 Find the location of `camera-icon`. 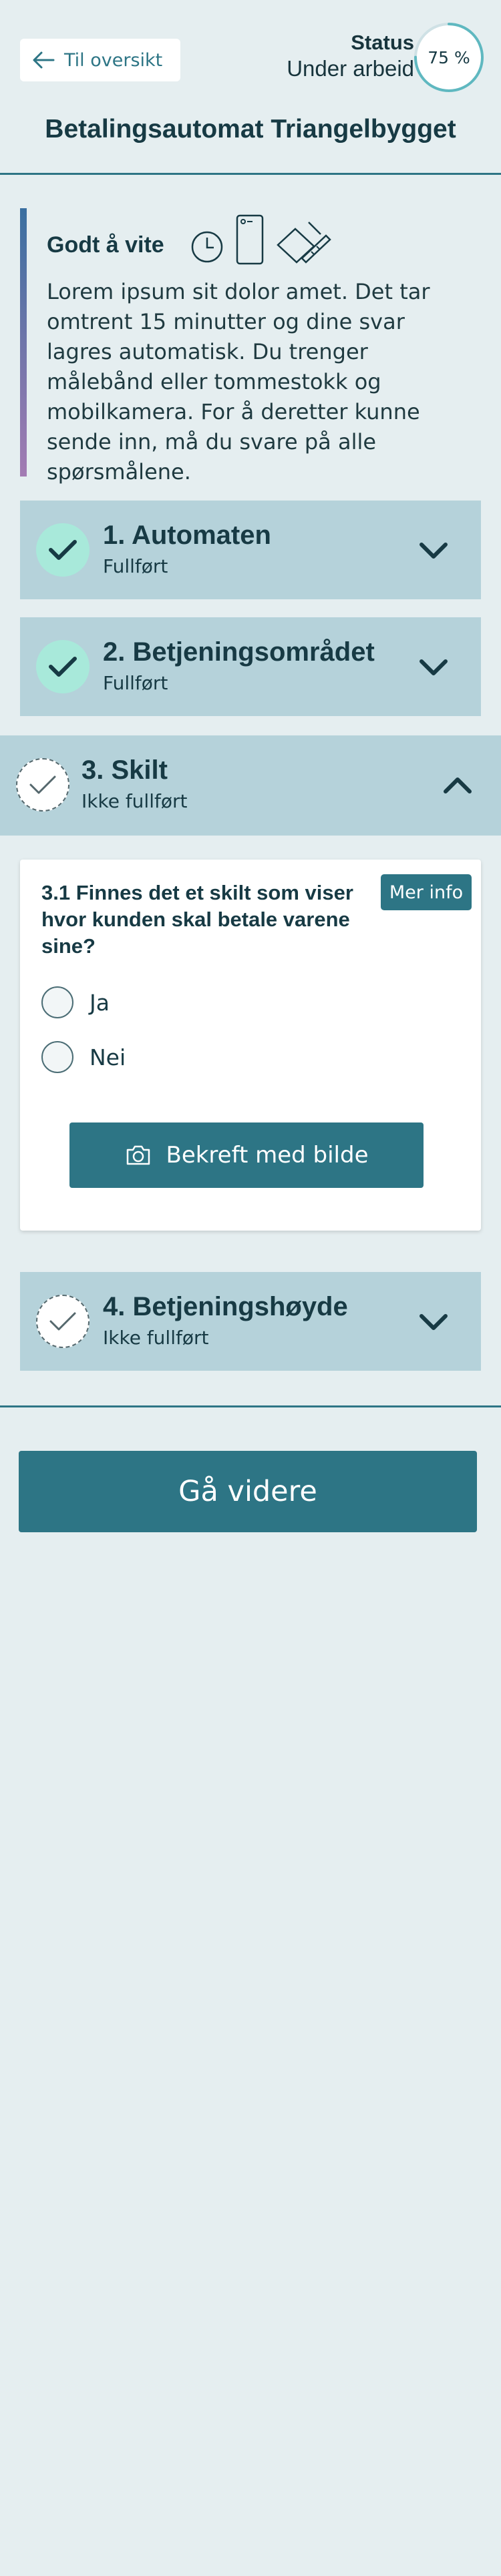

camera-icon is located at coordinates (138, 1155).